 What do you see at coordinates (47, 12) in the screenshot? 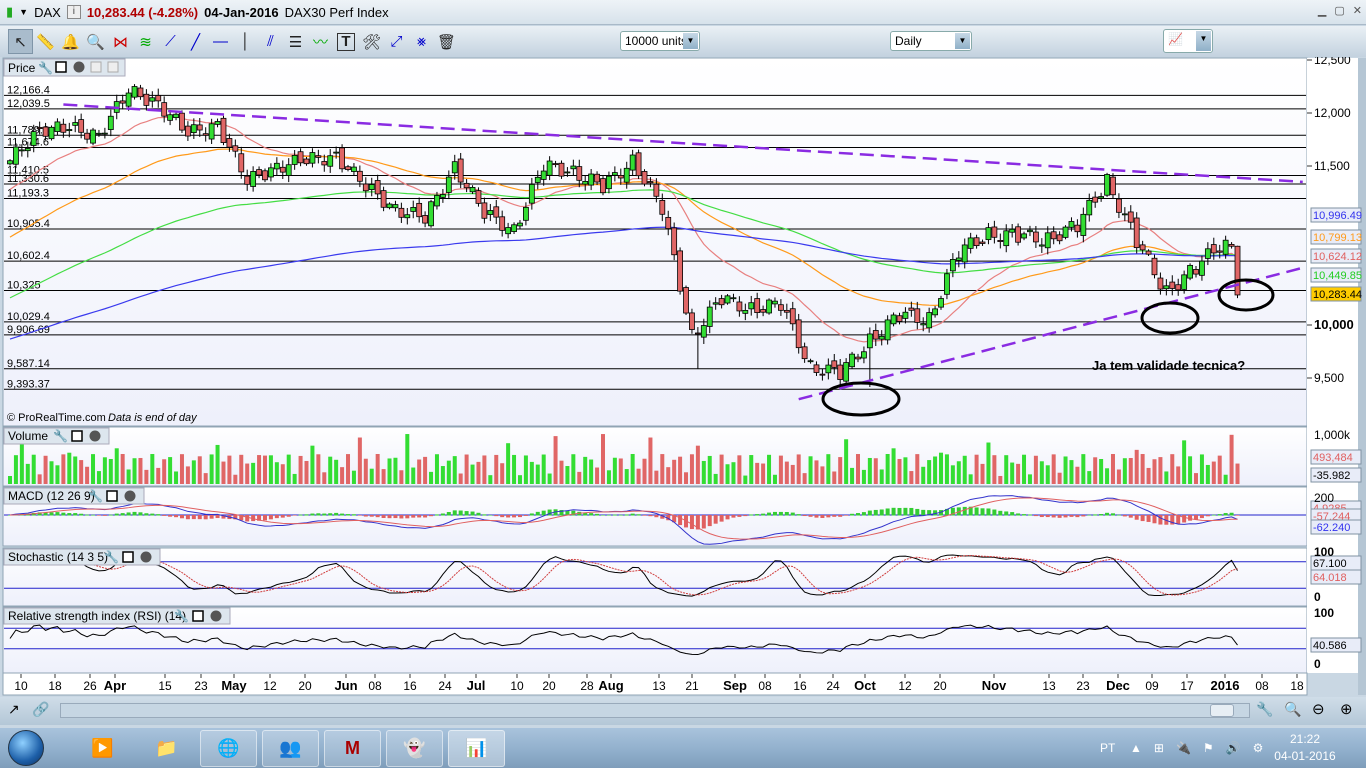
I see `symbol: DAX` at bounding box center [47, 12].